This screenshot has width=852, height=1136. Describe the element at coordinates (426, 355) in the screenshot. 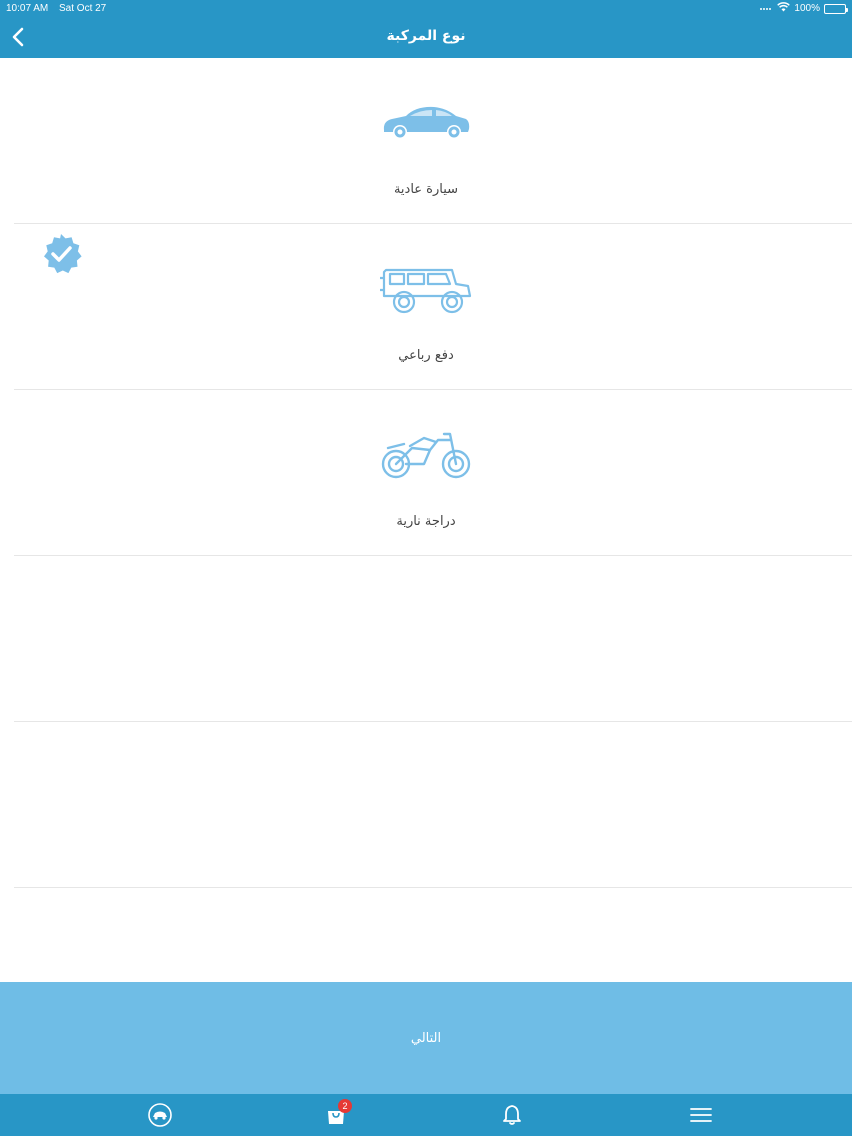

I see `vehicle-option-label: دفع رباعي` at that location.